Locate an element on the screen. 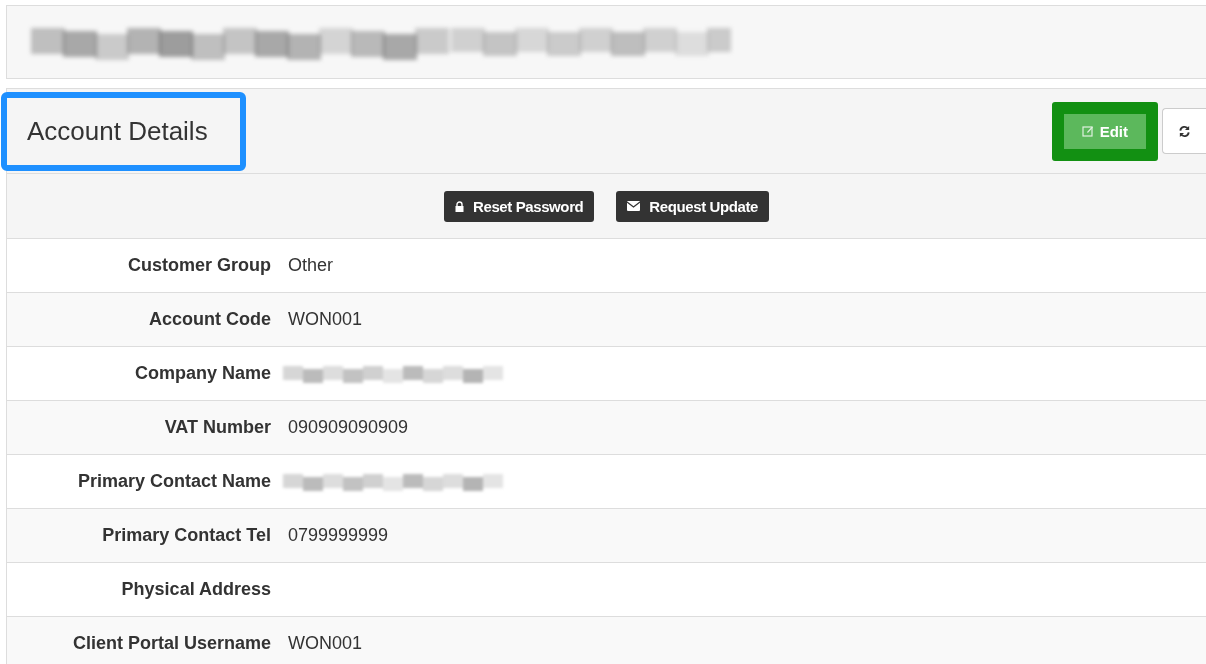 The height and width of the screenshot is (664, 1206). field-label: Physical Address is located at coordinates (195, 589).